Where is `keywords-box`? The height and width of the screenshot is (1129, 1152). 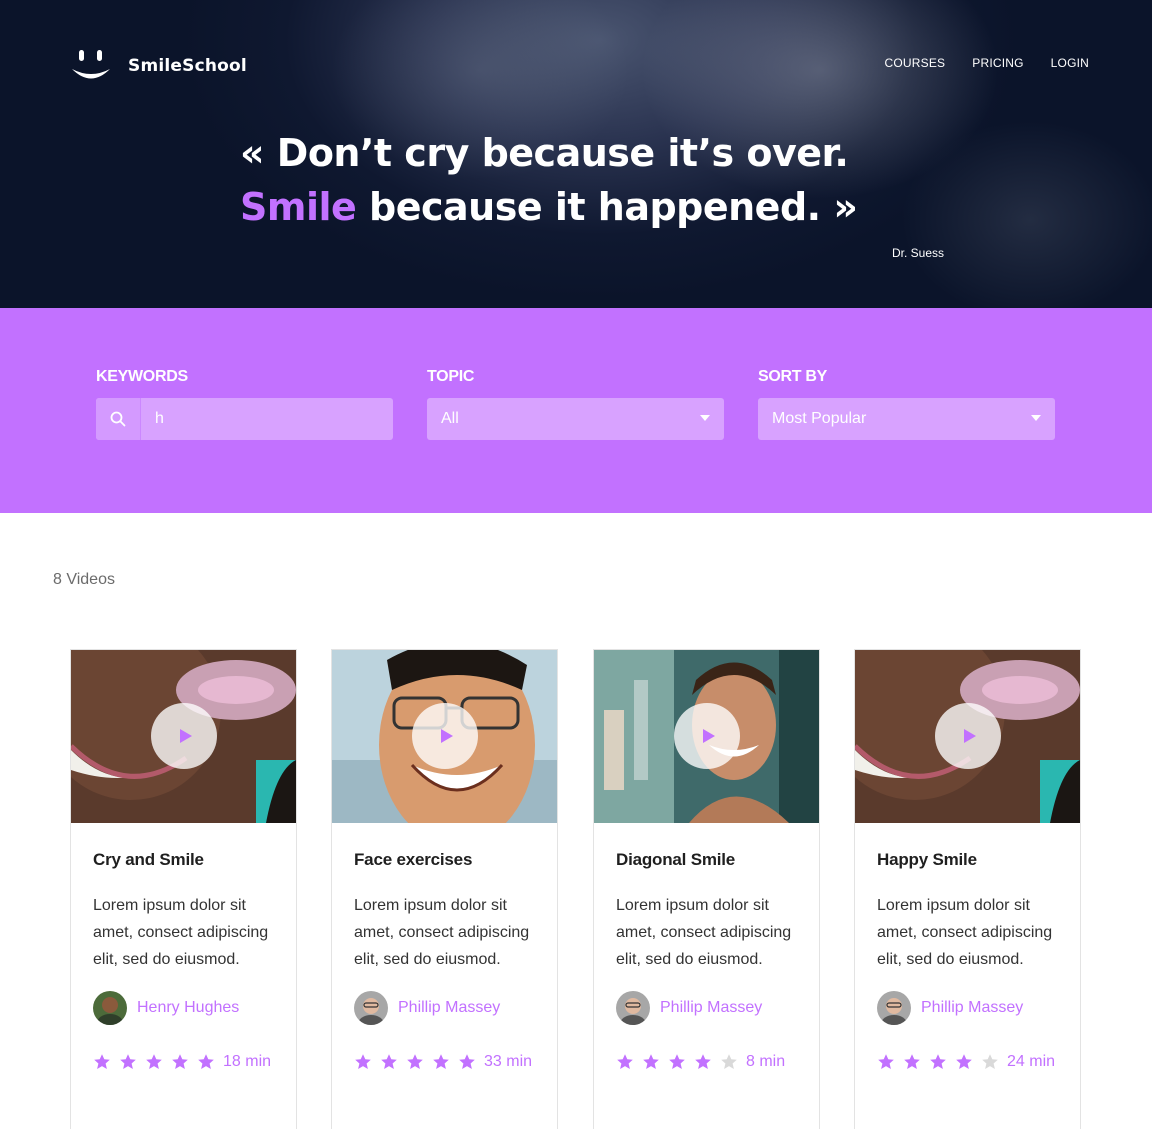 keywords-box is located at coordinates (244, 419).